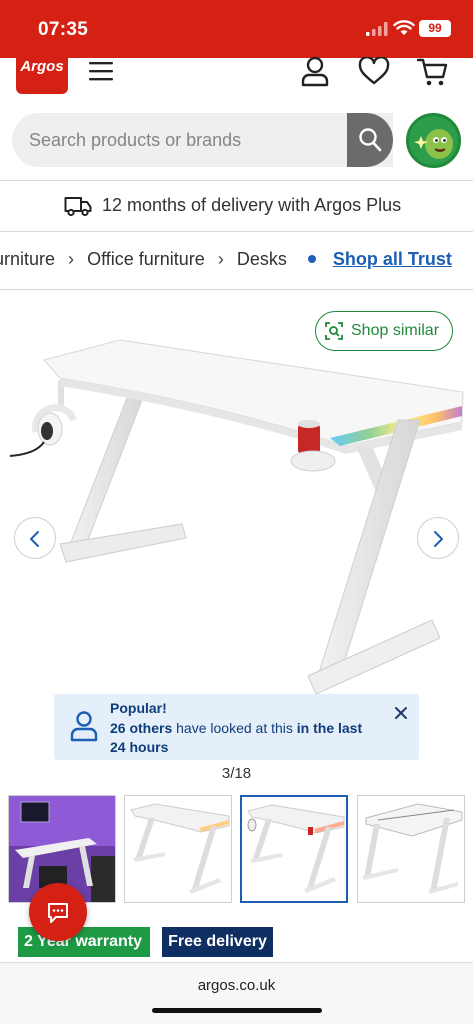 The image size is (473, 1024). I want to click on search-input, so click(179, 140).